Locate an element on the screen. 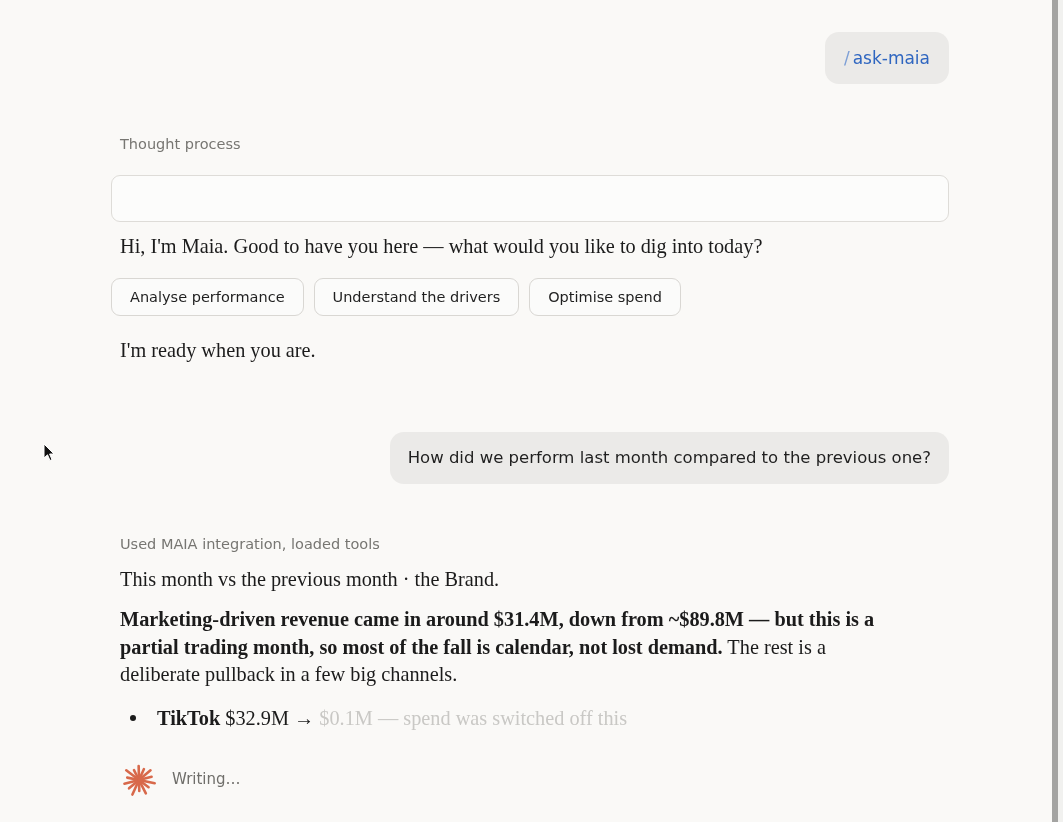  starburst-icon is located at coordinates (139, 779).